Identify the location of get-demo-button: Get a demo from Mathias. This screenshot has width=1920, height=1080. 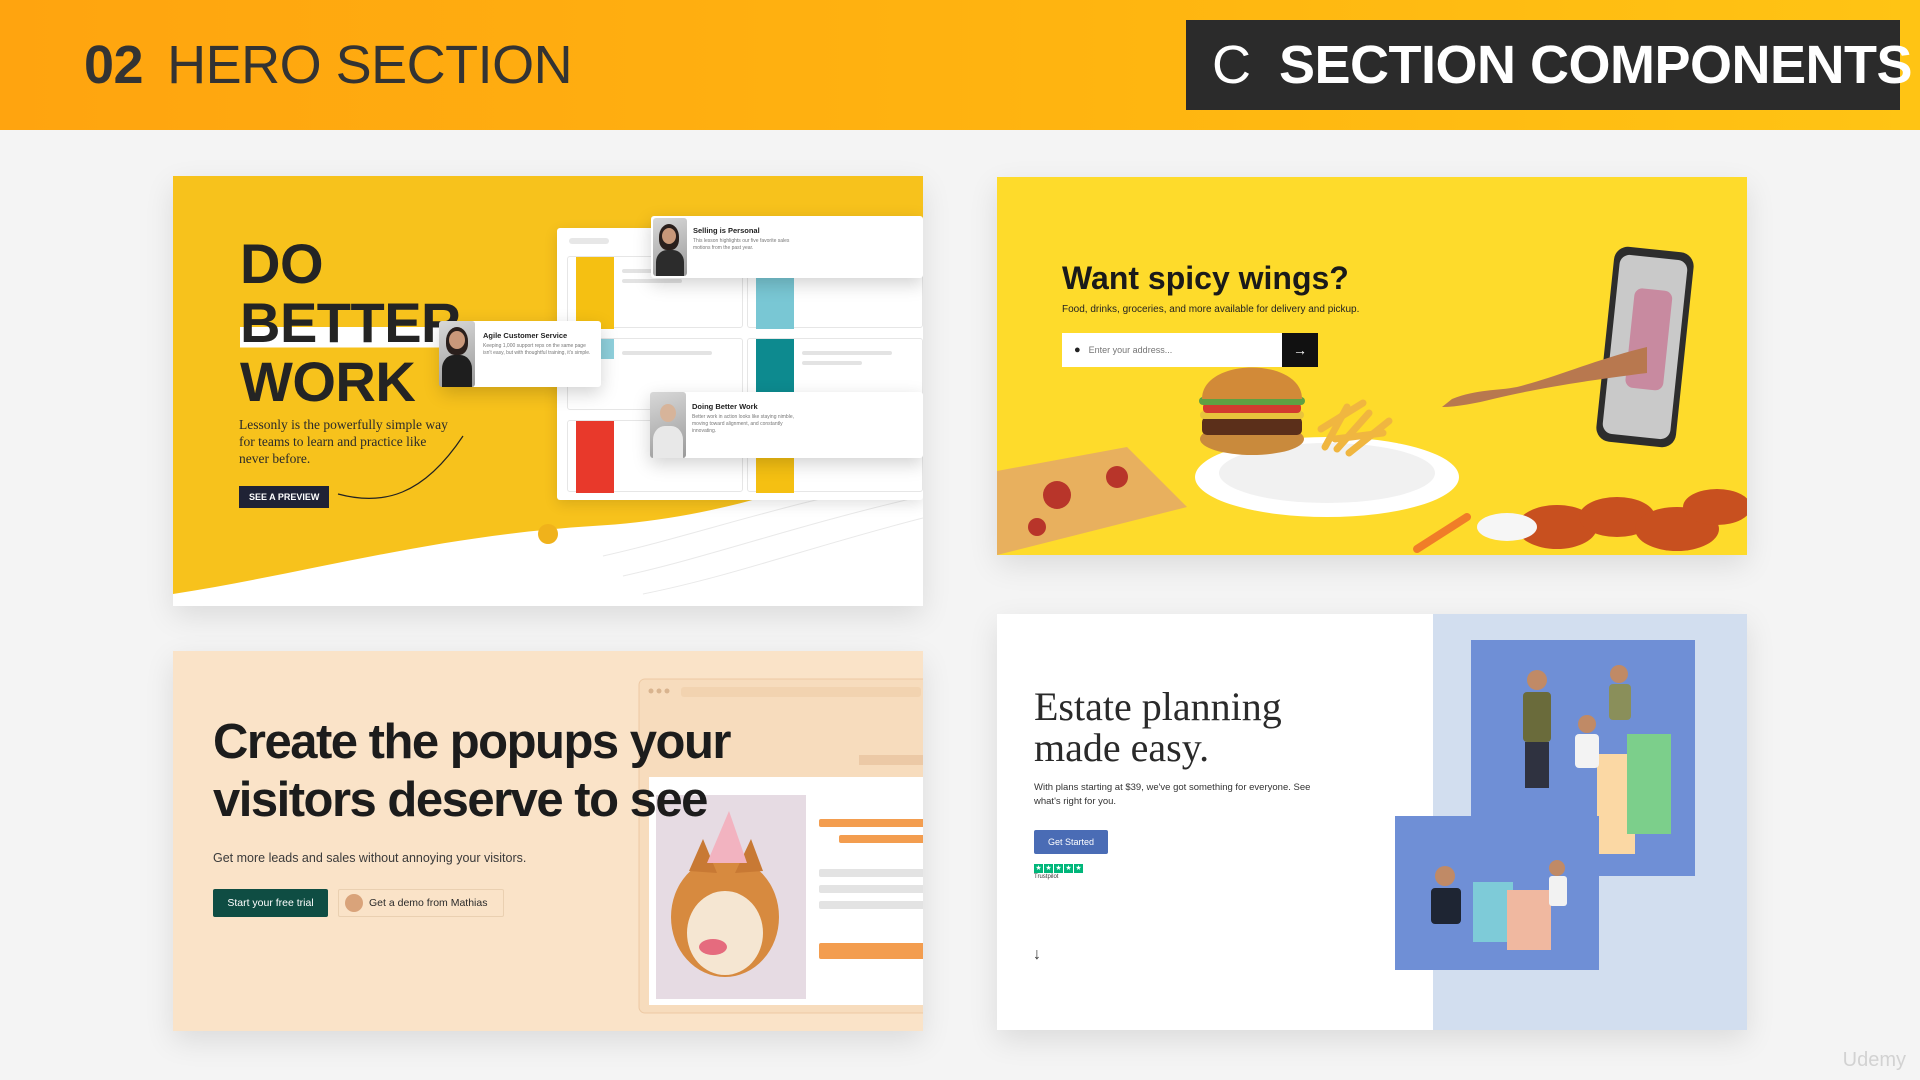
(421, 903).